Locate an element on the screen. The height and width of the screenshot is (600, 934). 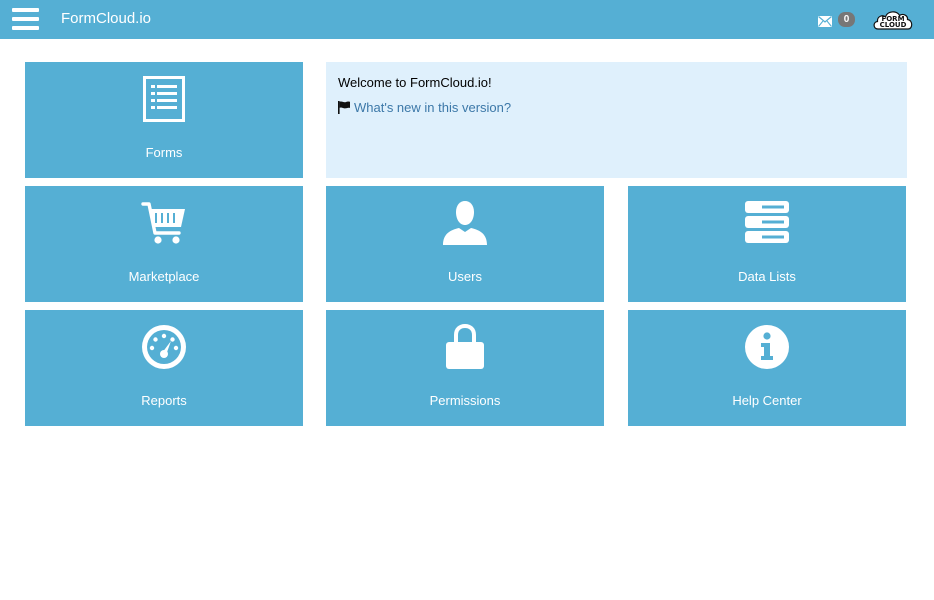
tile-help-center: Help Center is located at coordinates (767, 368).